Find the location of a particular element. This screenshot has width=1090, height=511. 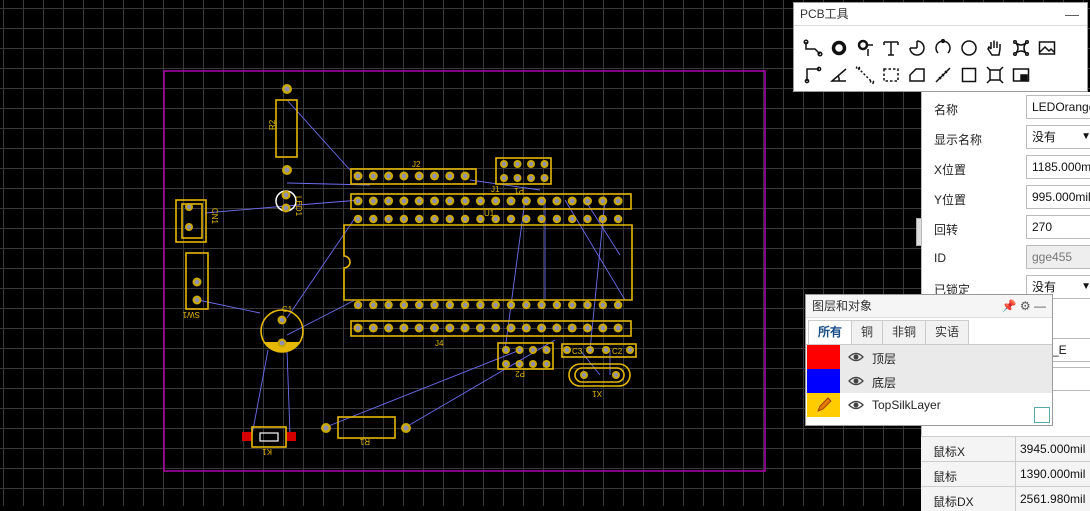

resize-grip is located at coordinates (1042, 415).